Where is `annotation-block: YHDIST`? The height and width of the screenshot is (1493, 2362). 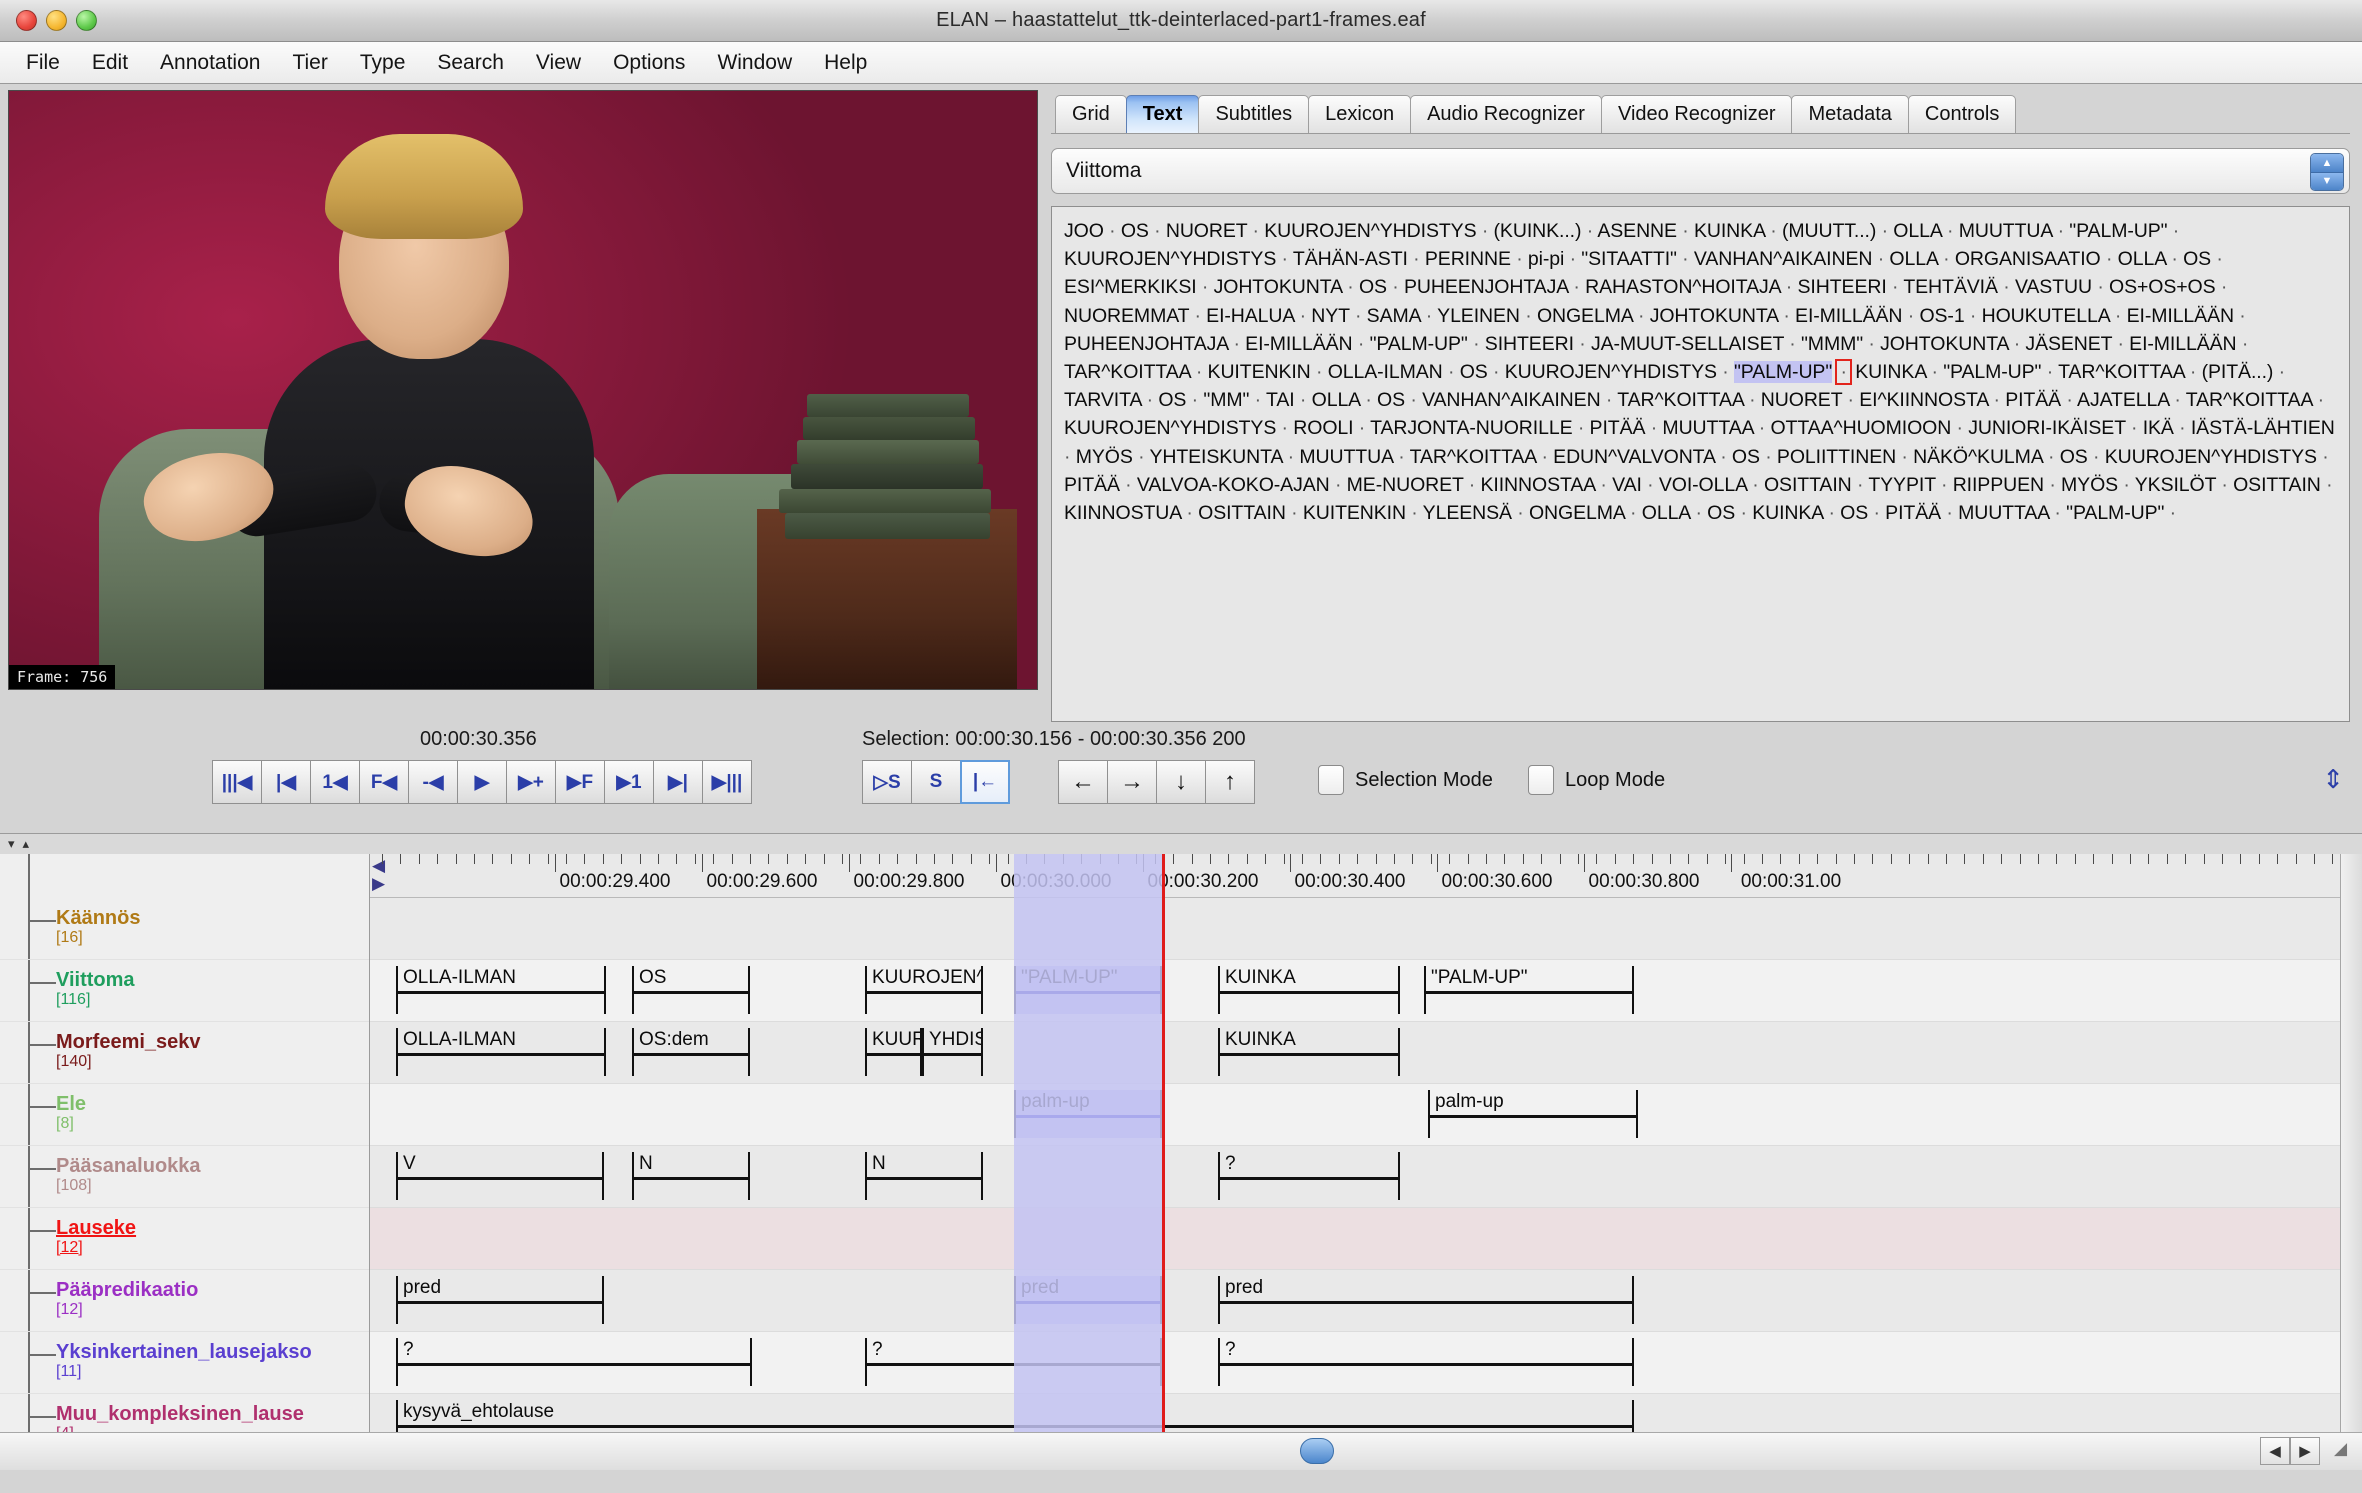 annotation-block: YHDIST is located at coordinates (952, 1052).